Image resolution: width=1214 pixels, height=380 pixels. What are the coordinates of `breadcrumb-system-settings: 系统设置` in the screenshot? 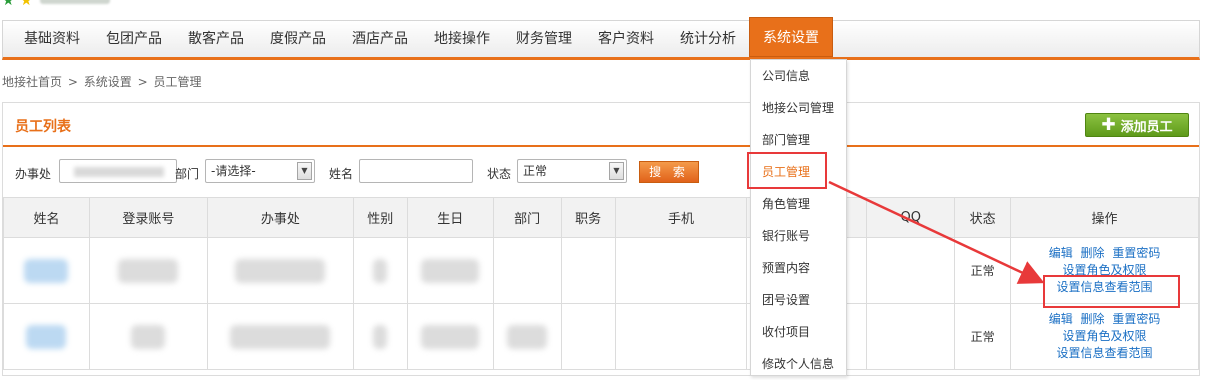 It's located at (108, 82).